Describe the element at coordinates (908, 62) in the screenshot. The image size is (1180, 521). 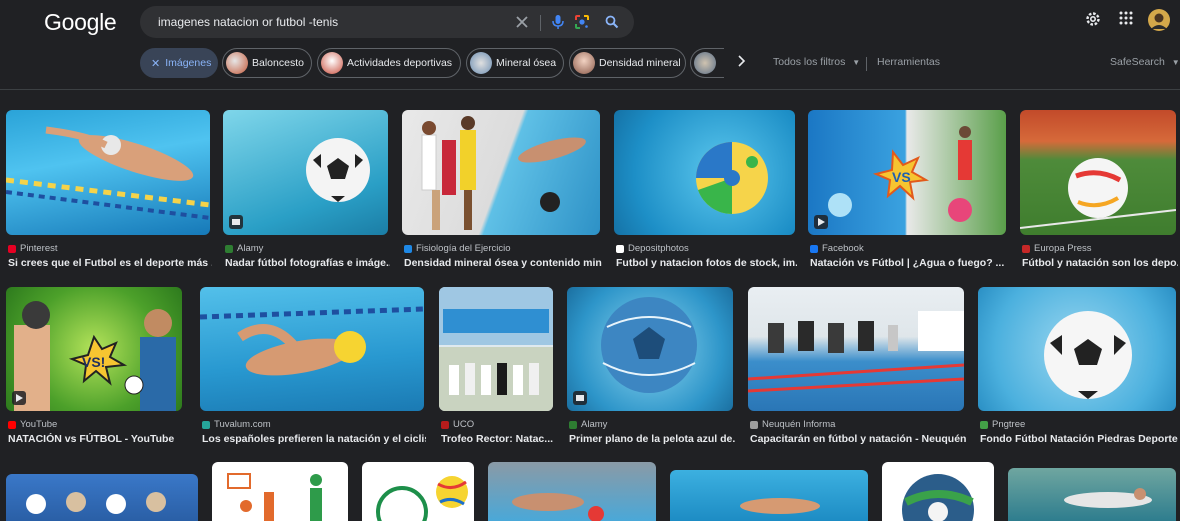
I see `tools-button: Herramientas` at that location.